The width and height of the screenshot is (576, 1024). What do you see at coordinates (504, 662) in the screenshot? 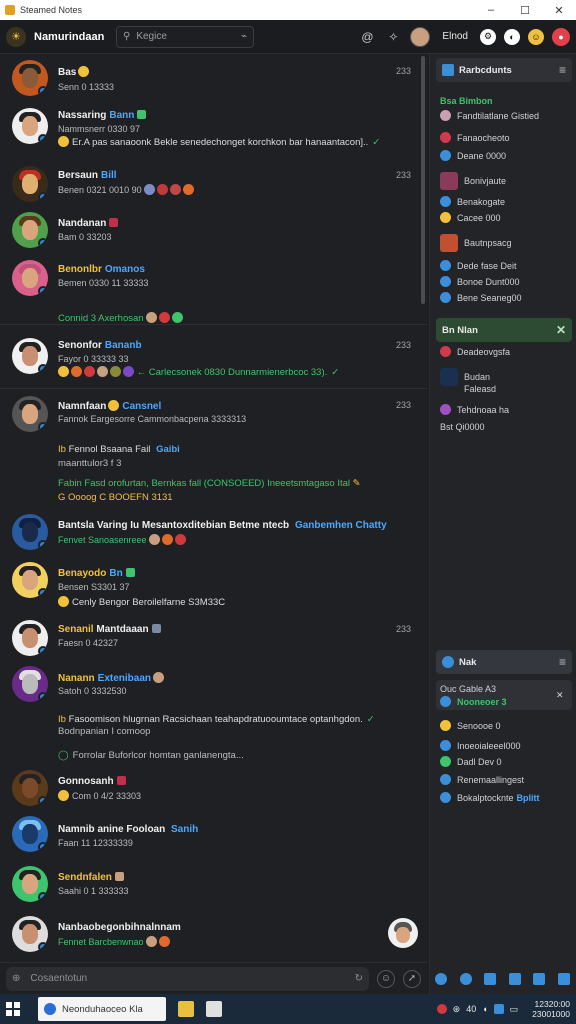
I see `card-header: Nak ≡` at bounding box center [504, 662].